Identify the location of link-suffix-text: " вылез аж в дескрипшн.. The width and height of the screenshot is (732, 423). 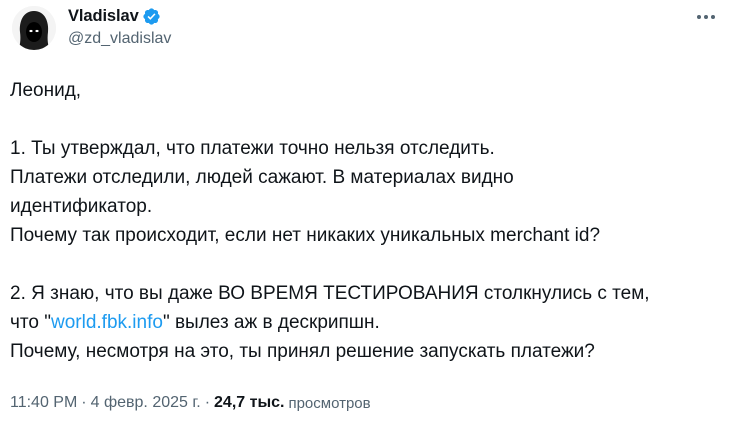
(271, 322).